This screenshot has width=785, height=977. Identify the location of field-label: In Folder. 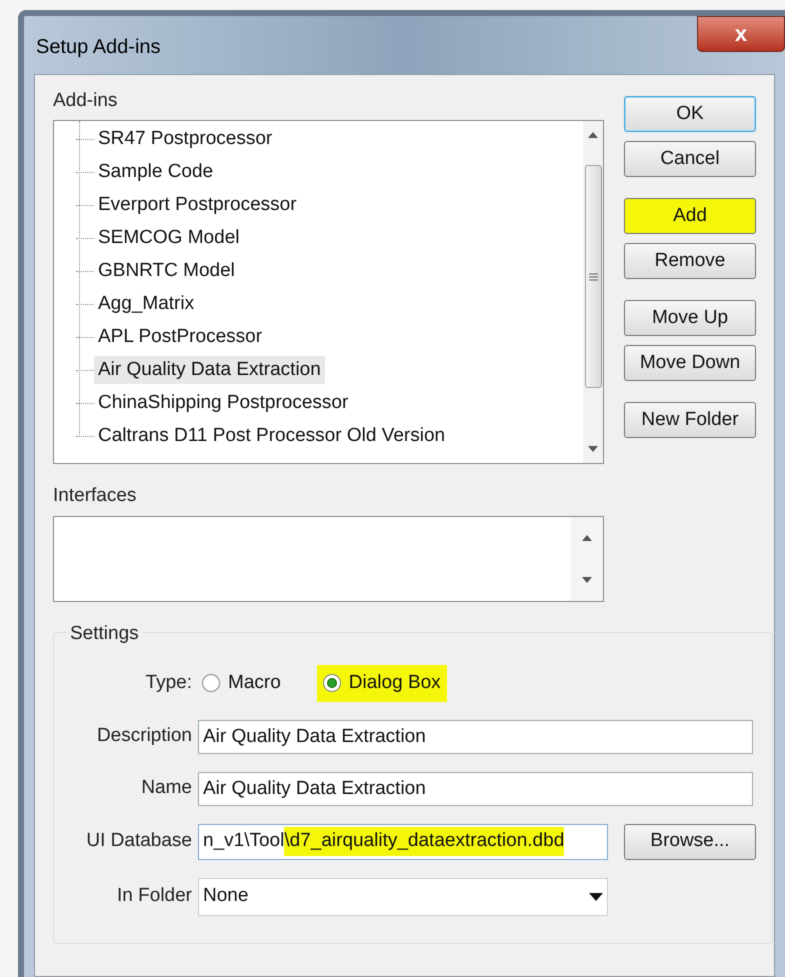
(154, 896).